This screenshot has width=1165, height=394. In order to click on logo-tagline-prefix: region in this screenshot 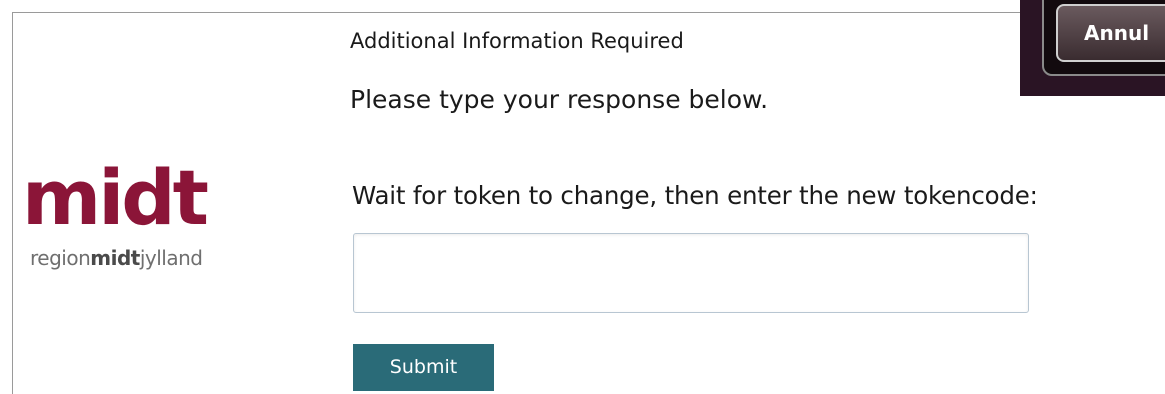, I will do `click(60, 258)`.